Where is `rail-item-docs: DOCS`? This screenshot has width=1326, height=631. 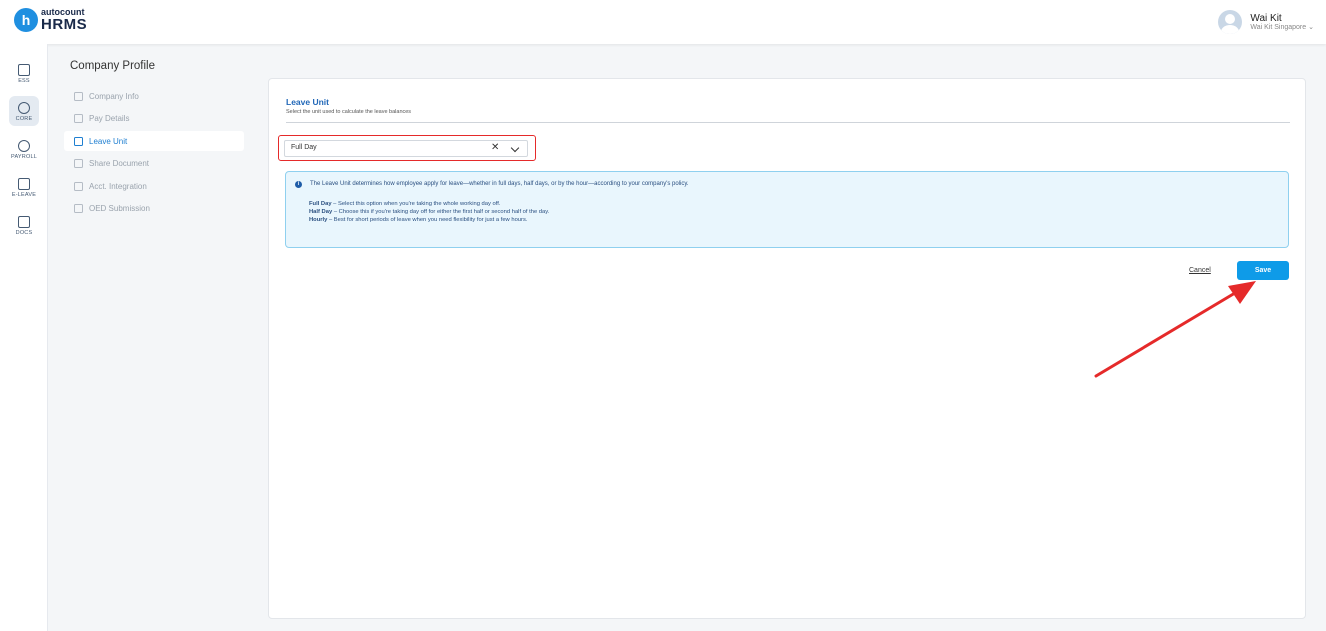
rail-item-docs: DOCS is located at coordinates (24, 232).